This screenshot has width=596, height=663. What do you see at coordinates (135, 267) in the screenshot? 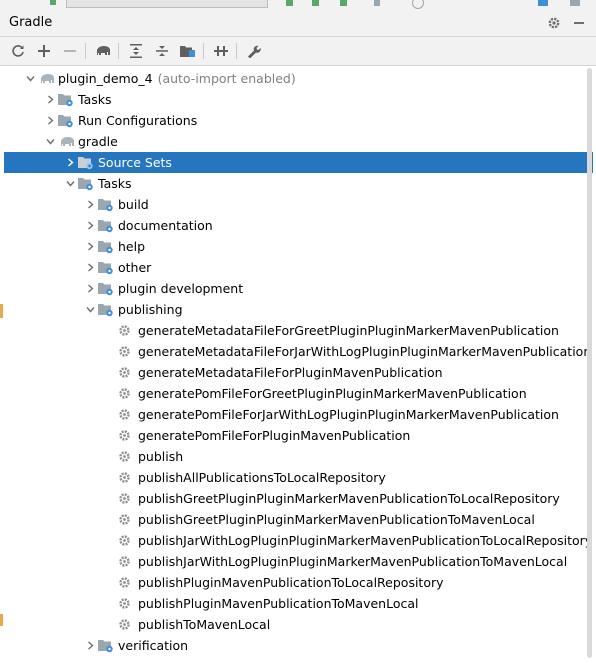
I see `tree-node-label: other` at bounding box center [135, 267].